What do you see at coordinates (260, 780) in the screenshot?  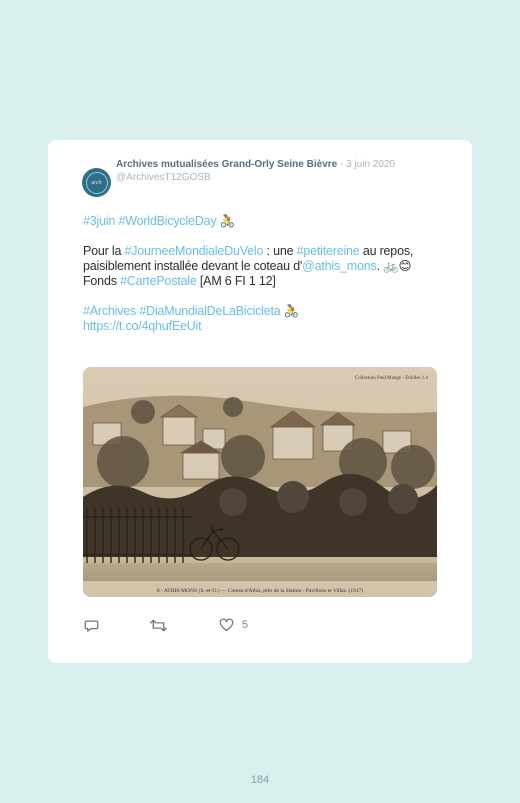 I see `page-number: 184` at bounding box center [260, 780].